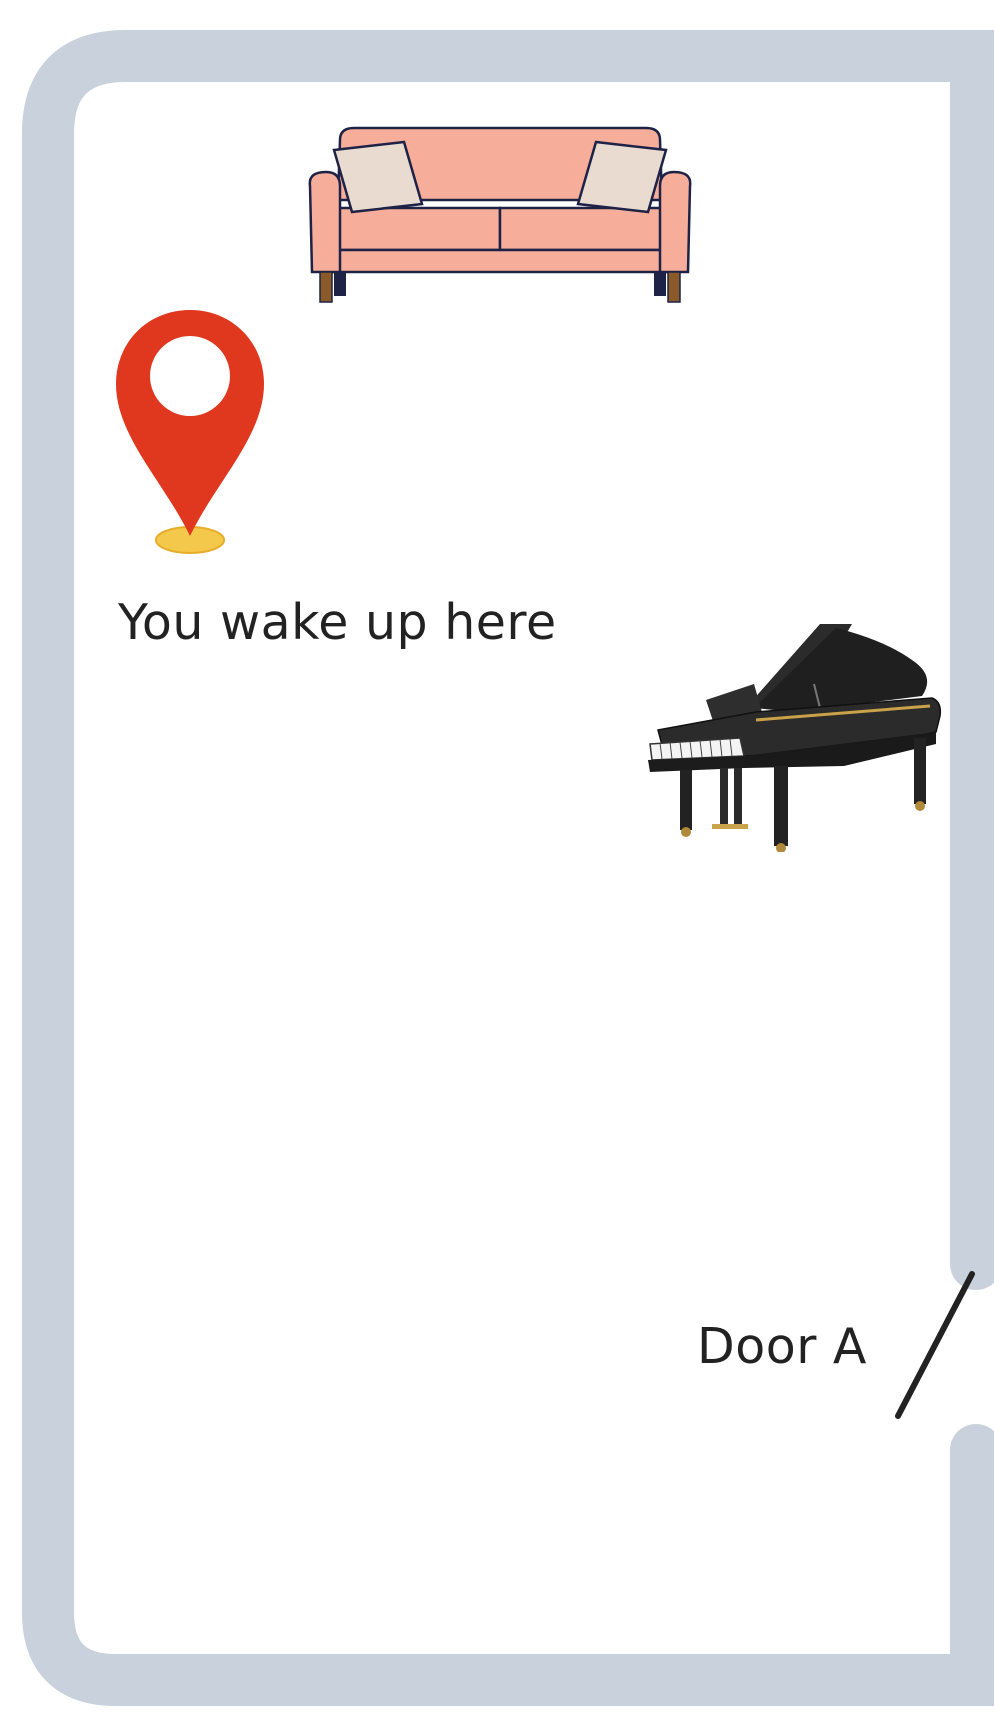 The height and width of the screenshot is (1722, 994). I want to click on wake-up-label: You wake up here, so click(337, 622).